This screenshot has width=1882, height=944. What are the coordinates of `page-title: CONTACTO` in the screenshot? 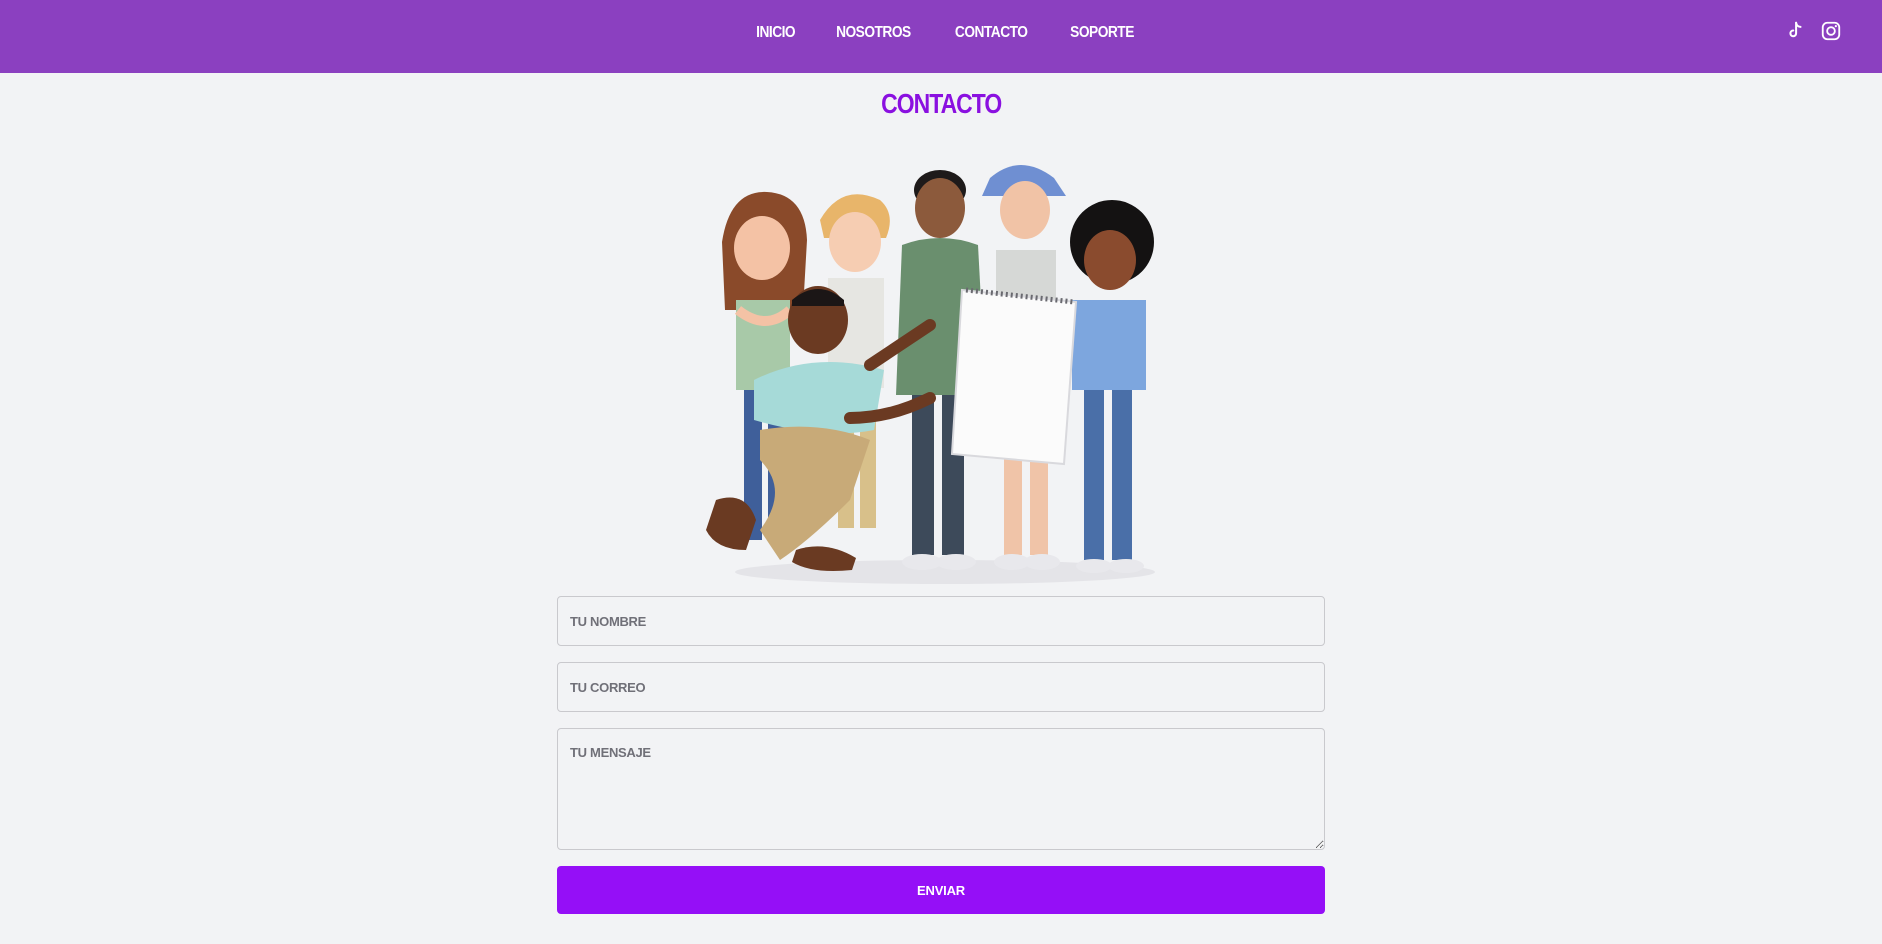 It's located at (941, 104).